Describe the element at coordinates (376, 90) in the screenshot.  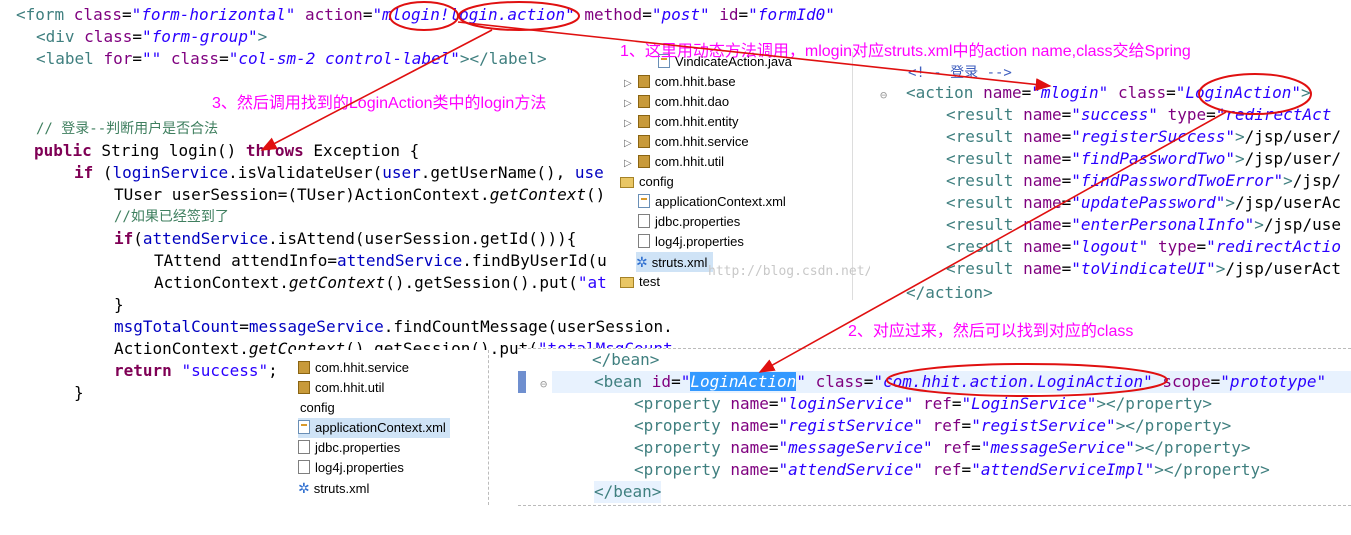
I see `arrow-step3` at that location.